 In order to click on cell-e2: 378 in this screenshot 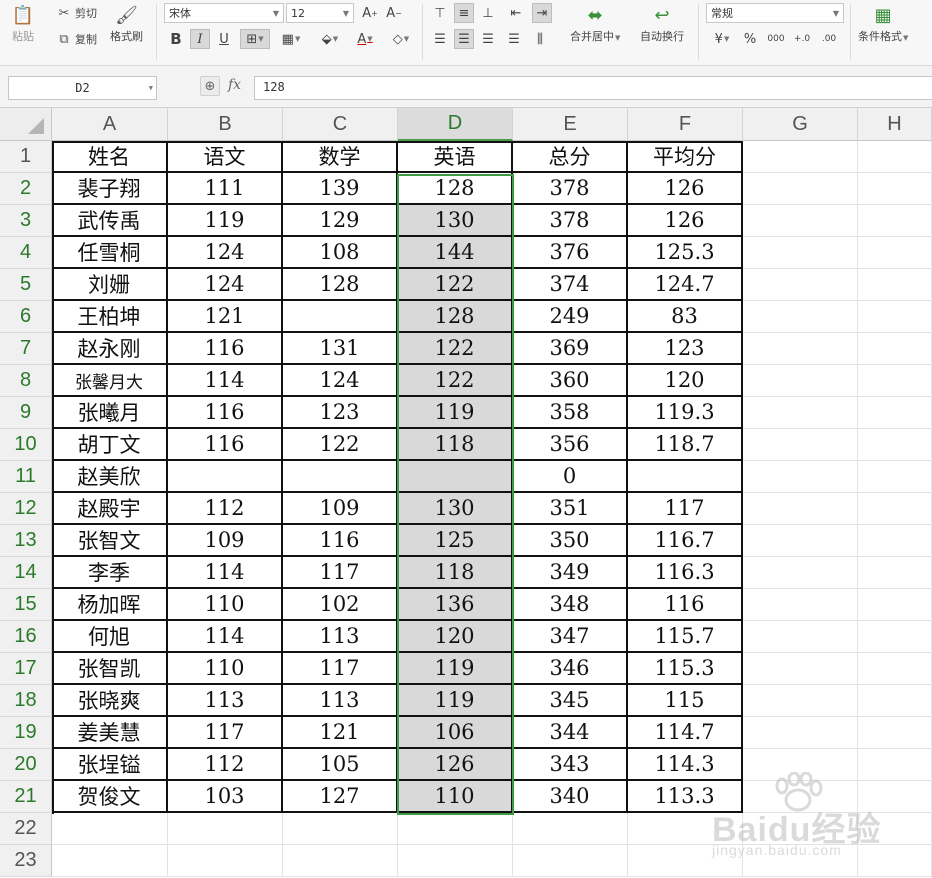, I will do `click(570, 189)`.